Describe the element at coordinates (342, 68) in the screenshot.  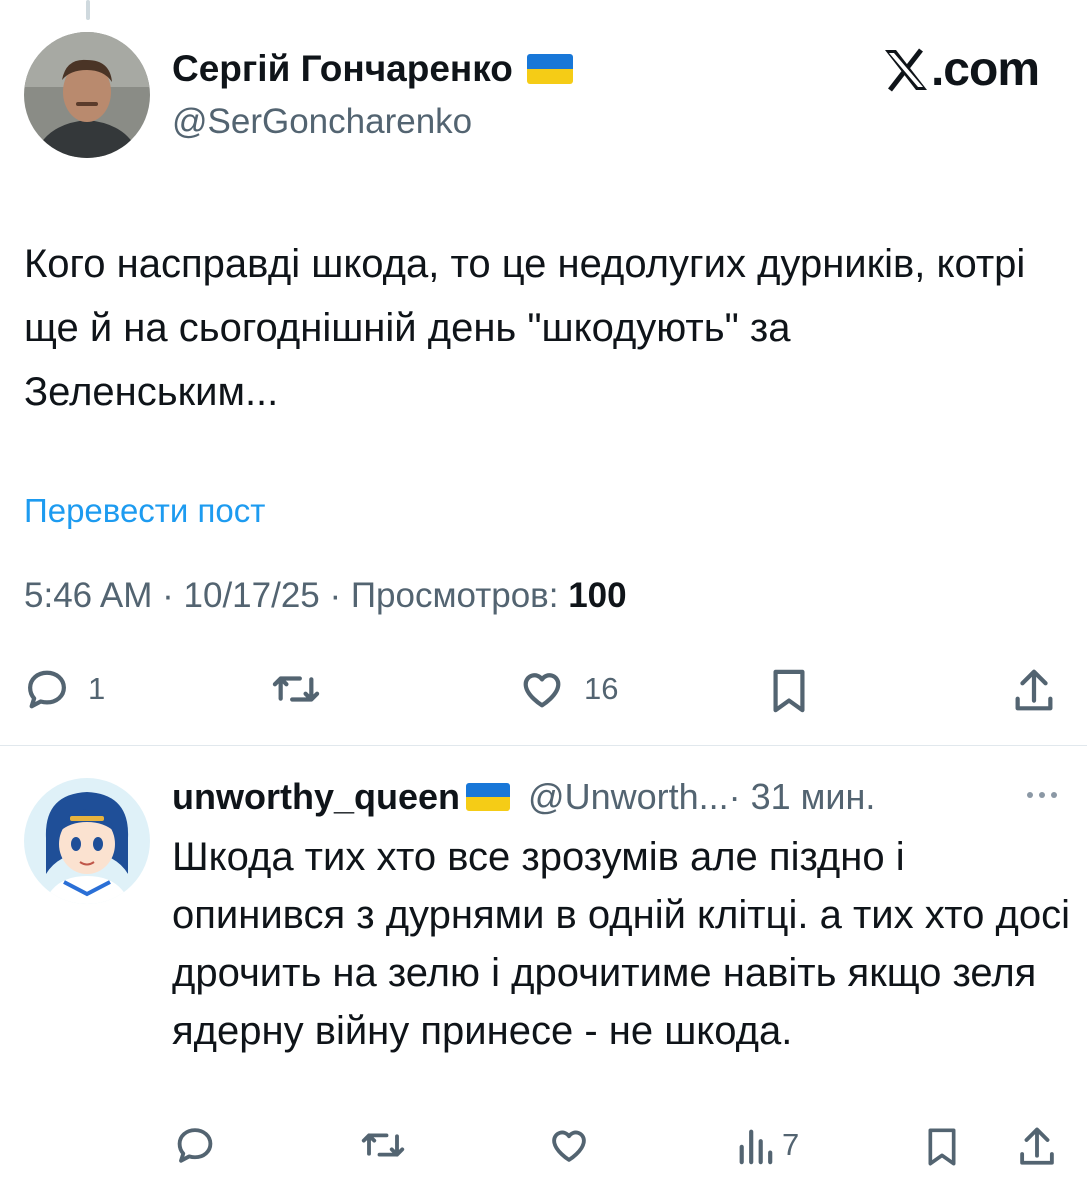
I see `author-name-text: Сергій Гончаренко` at that location.